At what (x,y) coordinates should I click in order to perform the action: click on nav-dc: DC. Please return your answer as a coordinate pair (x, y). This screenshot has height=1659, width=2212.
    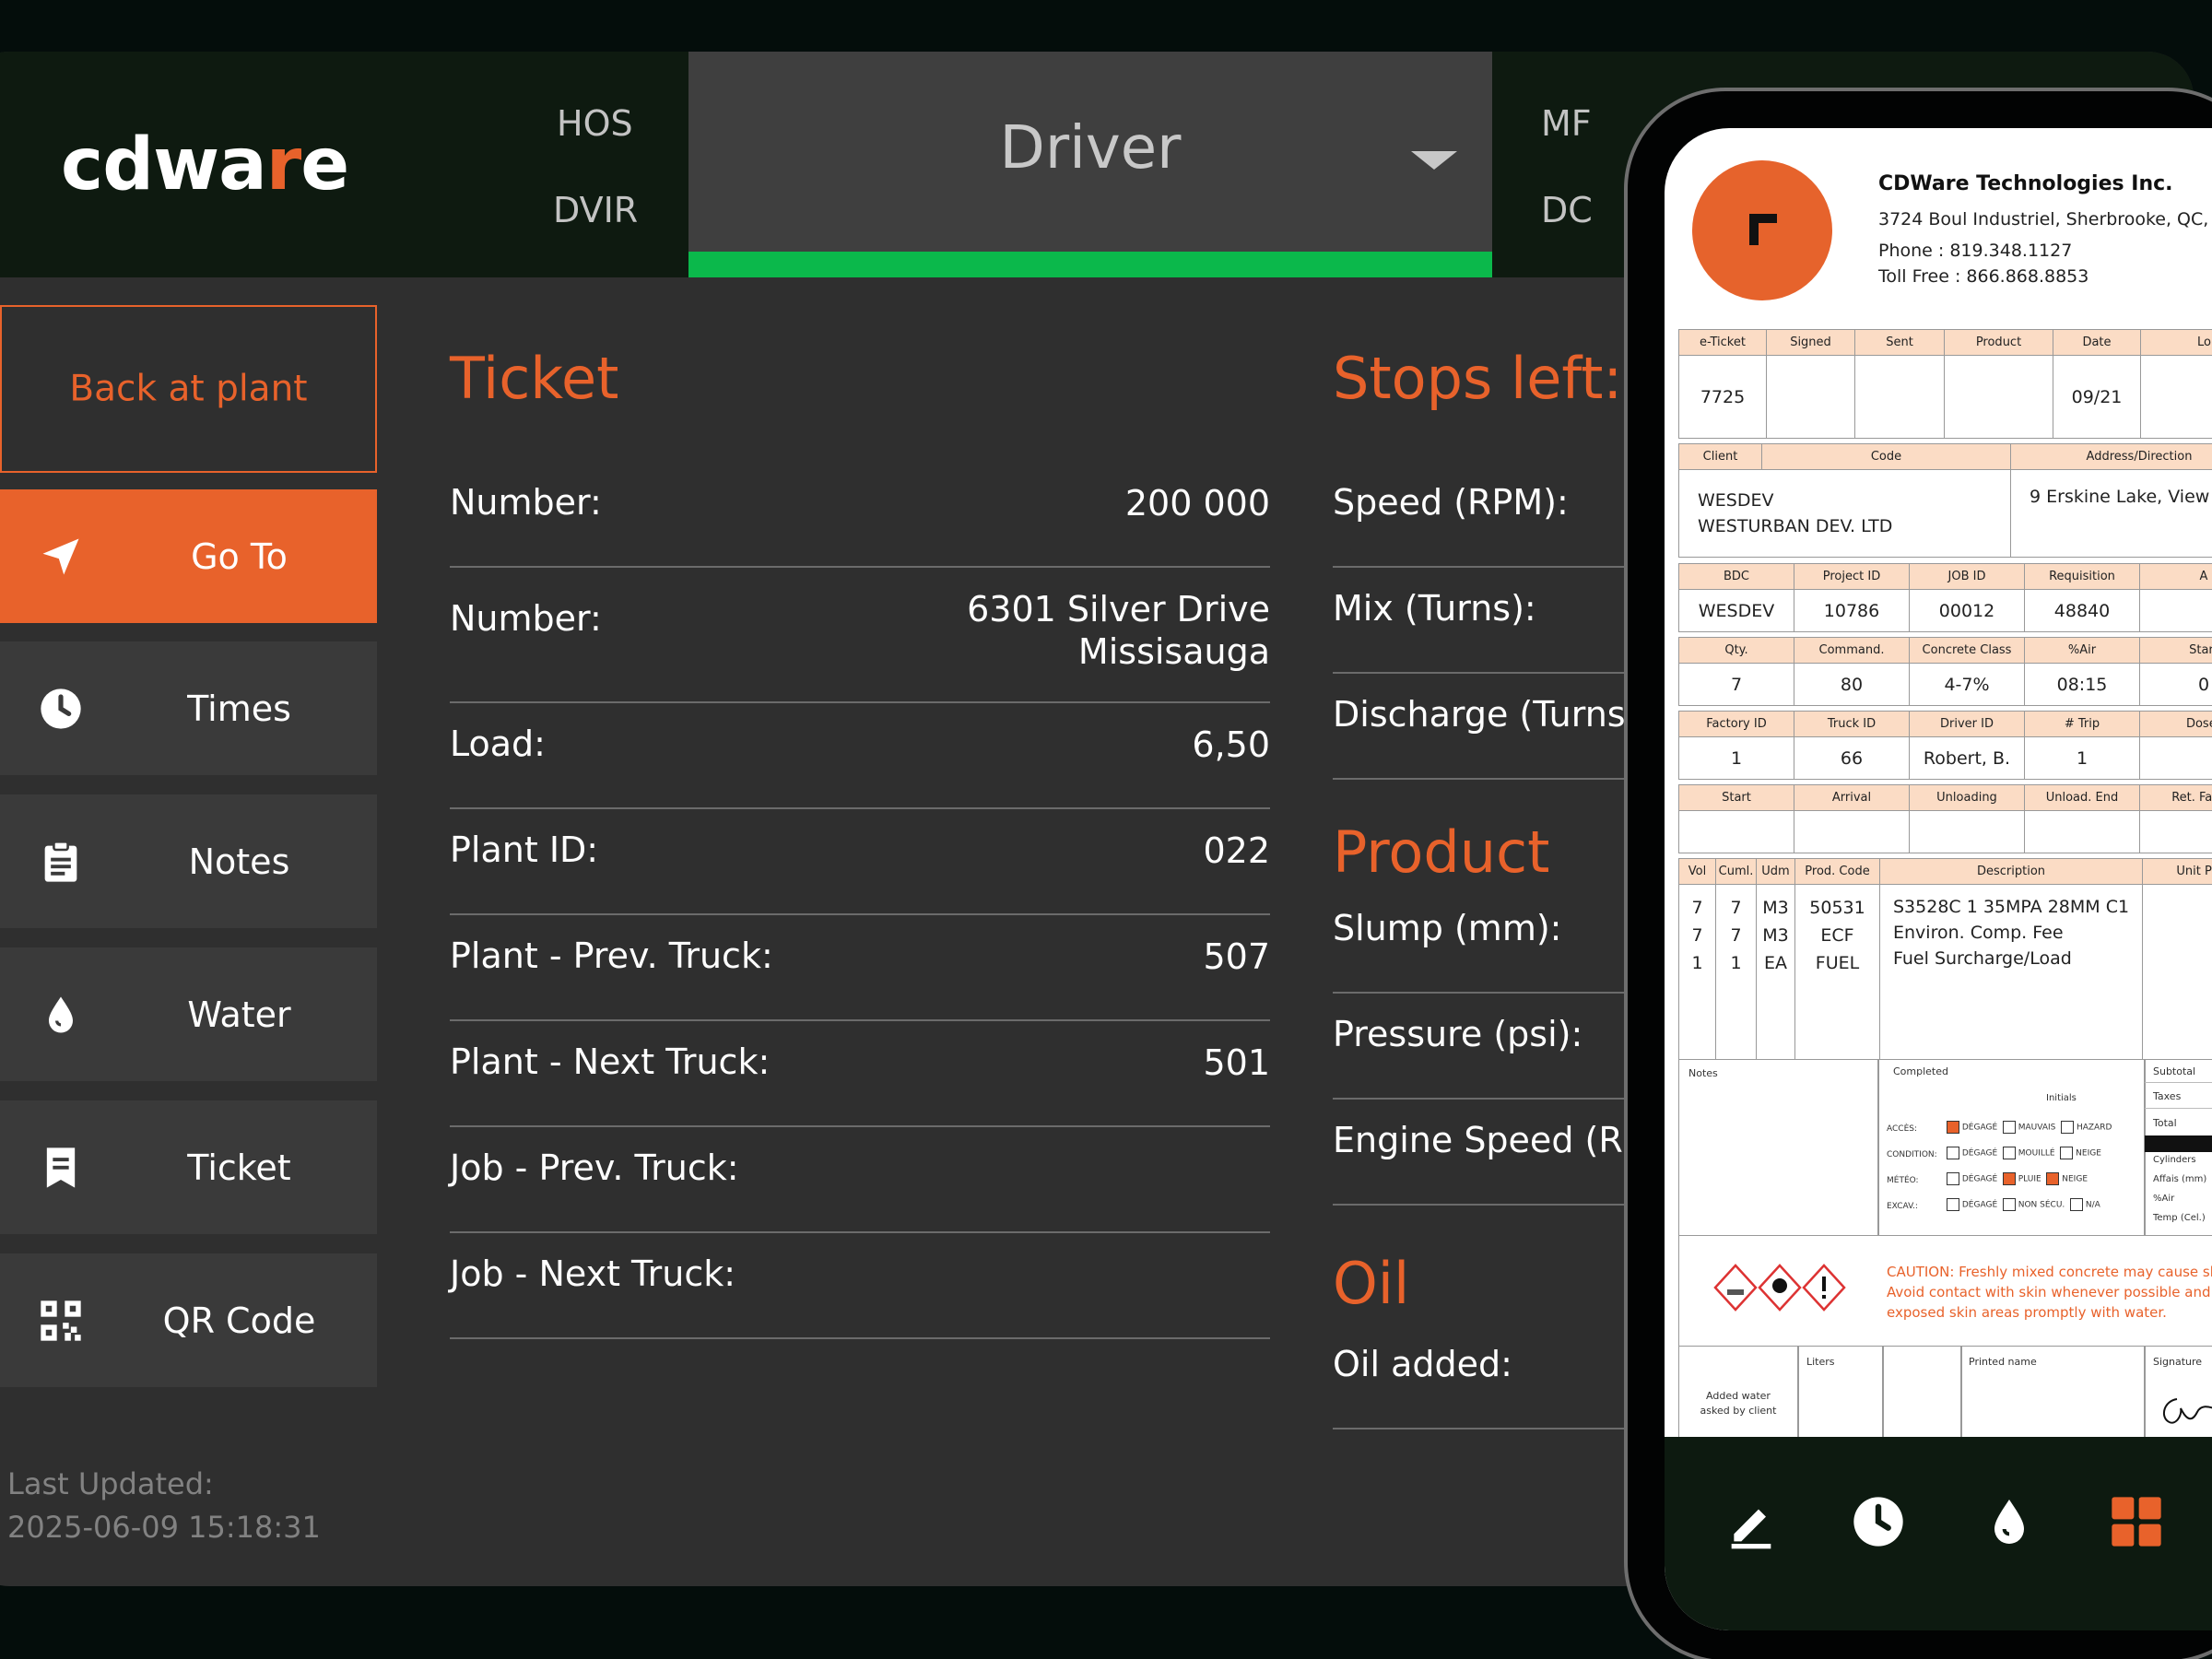
    Looking at the image, I should click on (1567, 210).